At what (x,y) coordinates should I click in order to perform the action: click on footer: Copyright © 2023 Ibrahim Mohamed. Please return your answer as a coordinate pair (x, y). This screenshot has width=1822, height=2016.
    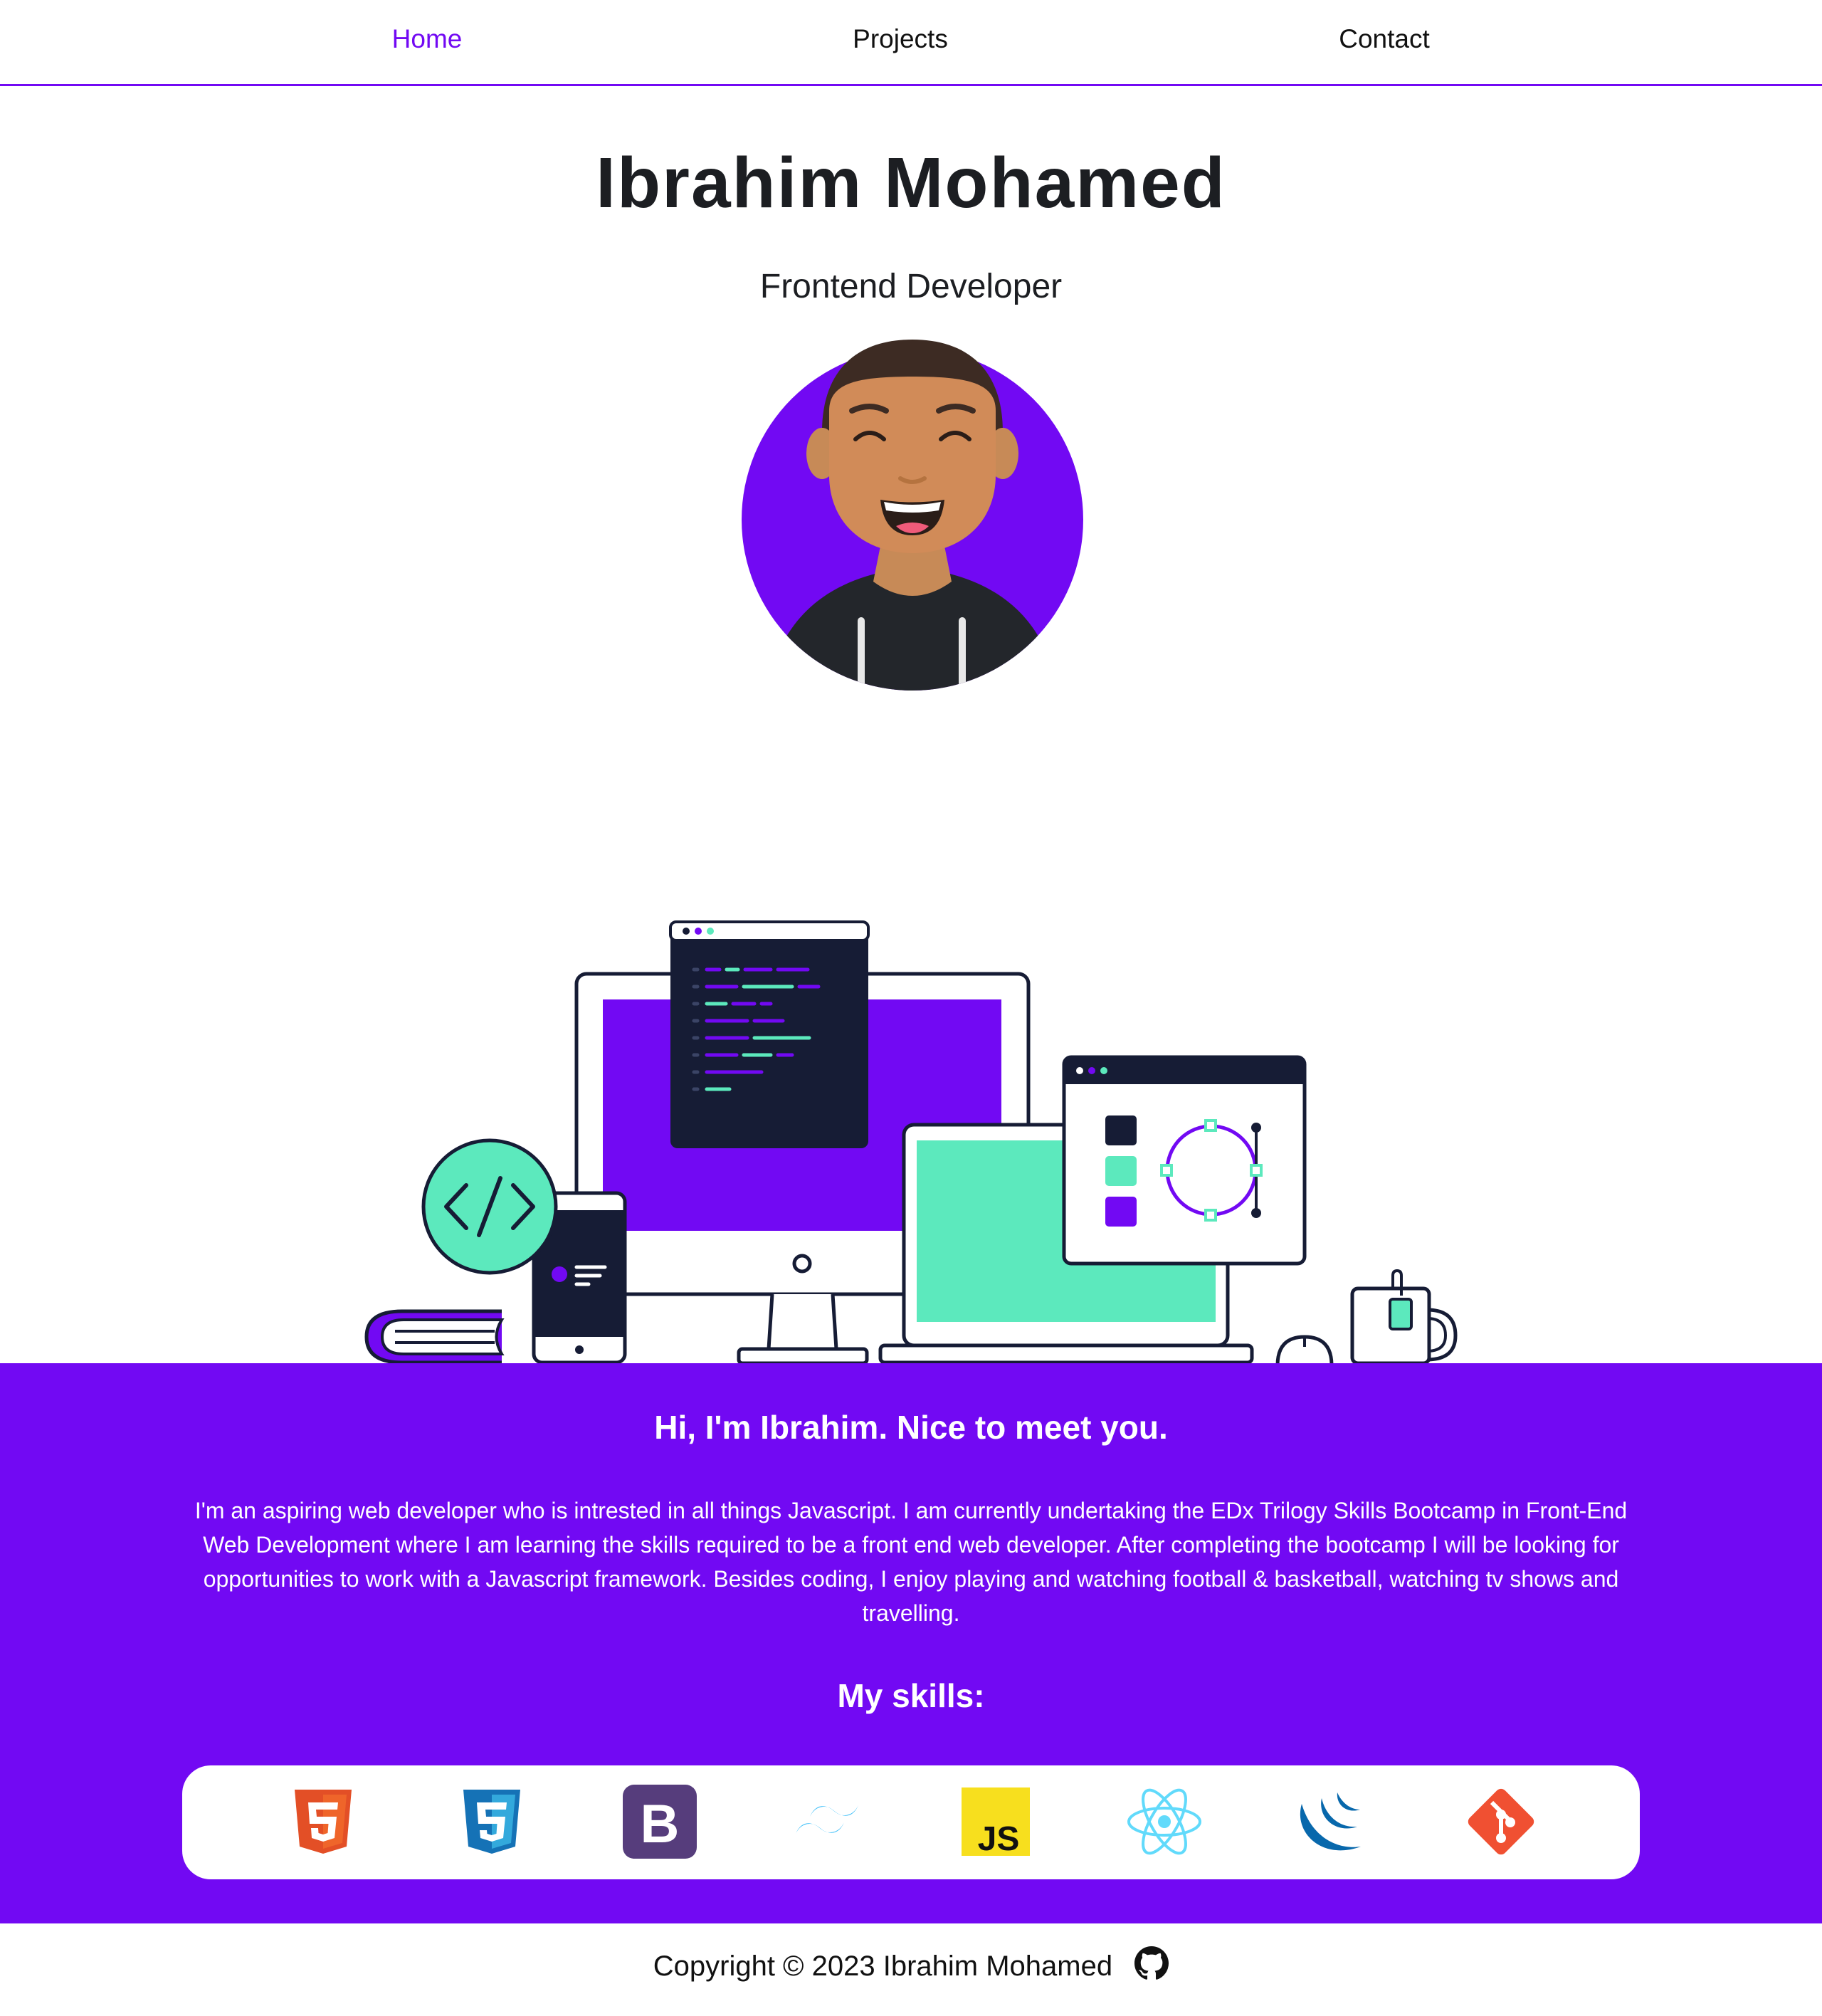
    Looking at the image, I should click on (911, 1965).